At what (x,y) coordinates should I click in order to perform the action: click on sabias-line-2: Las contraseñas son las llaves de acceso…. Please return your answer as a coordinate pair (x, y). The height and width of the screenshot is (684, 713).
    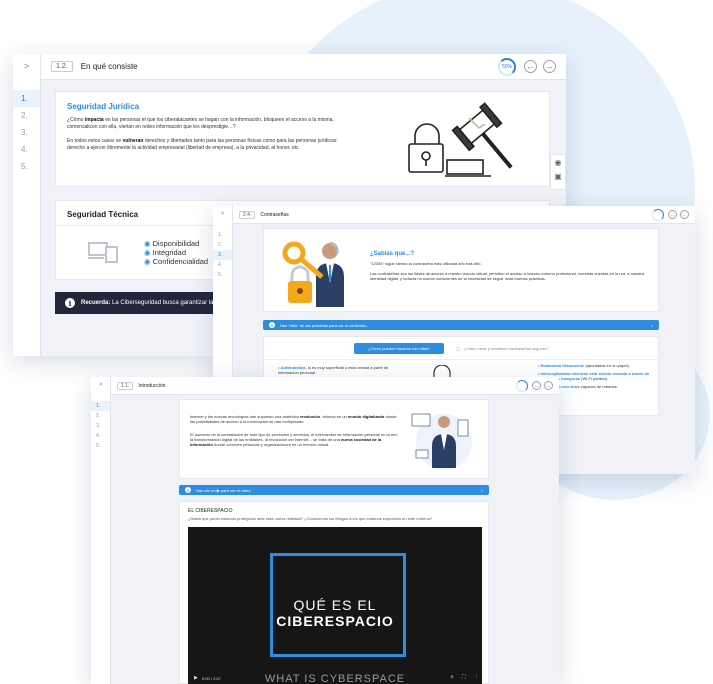
    Looking at the image, I should click on (507, 276).